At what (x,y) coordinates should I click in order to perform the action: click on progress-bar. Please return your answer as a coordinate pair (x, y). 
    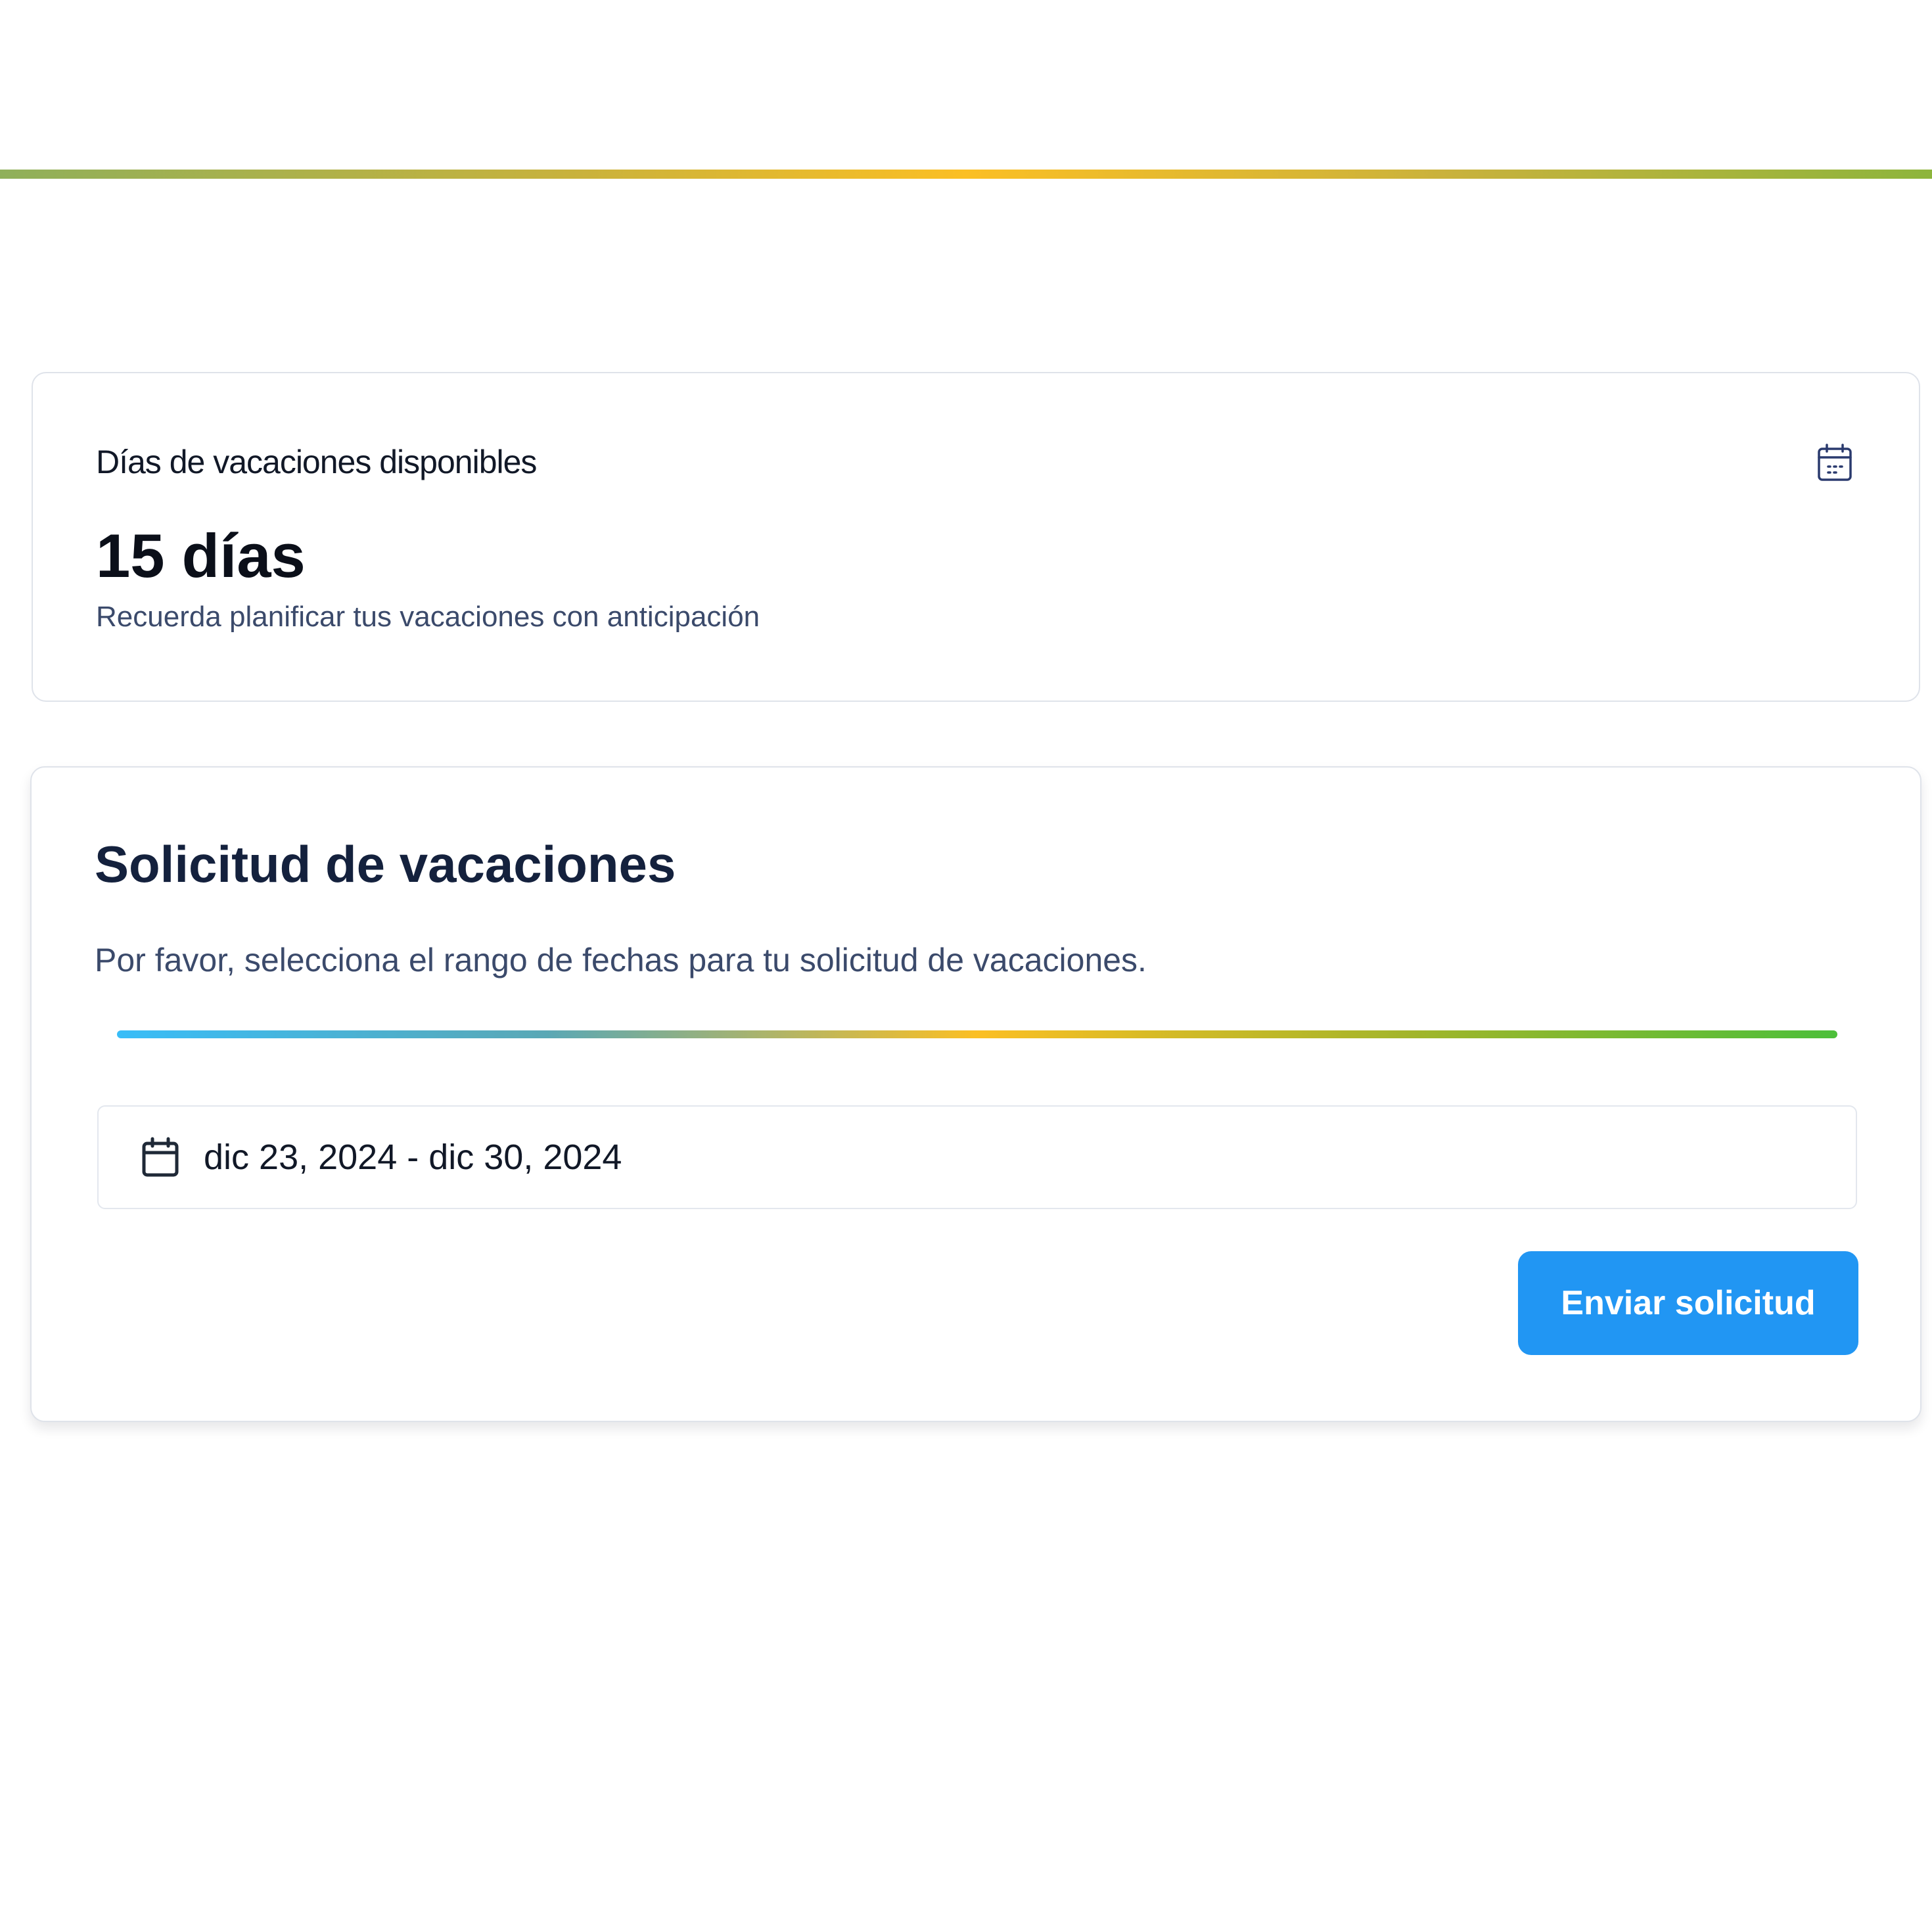
    Looking at the image, I should click on (977, 1034).